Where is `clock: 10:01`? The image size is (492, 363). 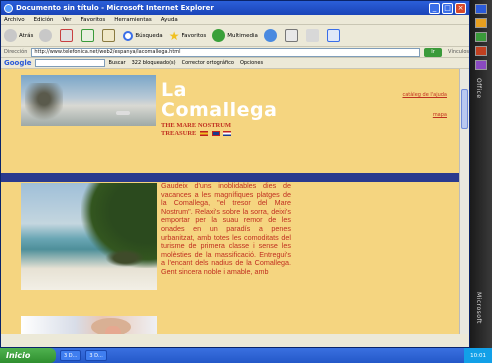
clock: 10:01 is located at coordinates (478, 355).